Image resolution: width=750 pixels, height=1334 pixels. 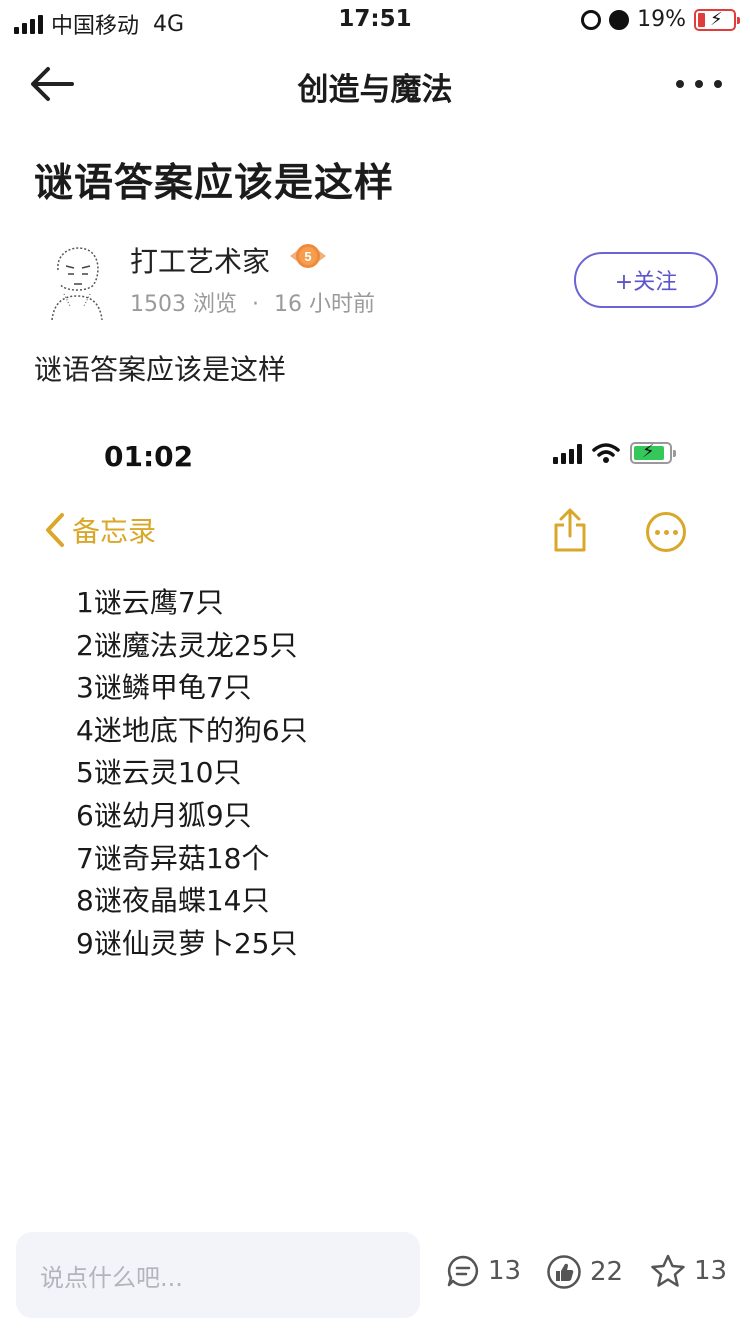 I want to click on post-time: 16 小时前, so click(x=324, y=304).